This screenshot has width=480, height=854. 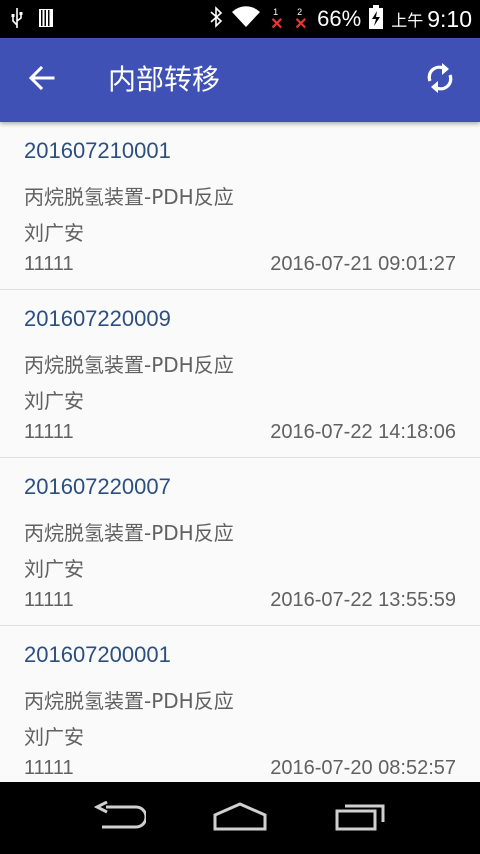 I want to click on refresh-button, so click(x=440, y=80).